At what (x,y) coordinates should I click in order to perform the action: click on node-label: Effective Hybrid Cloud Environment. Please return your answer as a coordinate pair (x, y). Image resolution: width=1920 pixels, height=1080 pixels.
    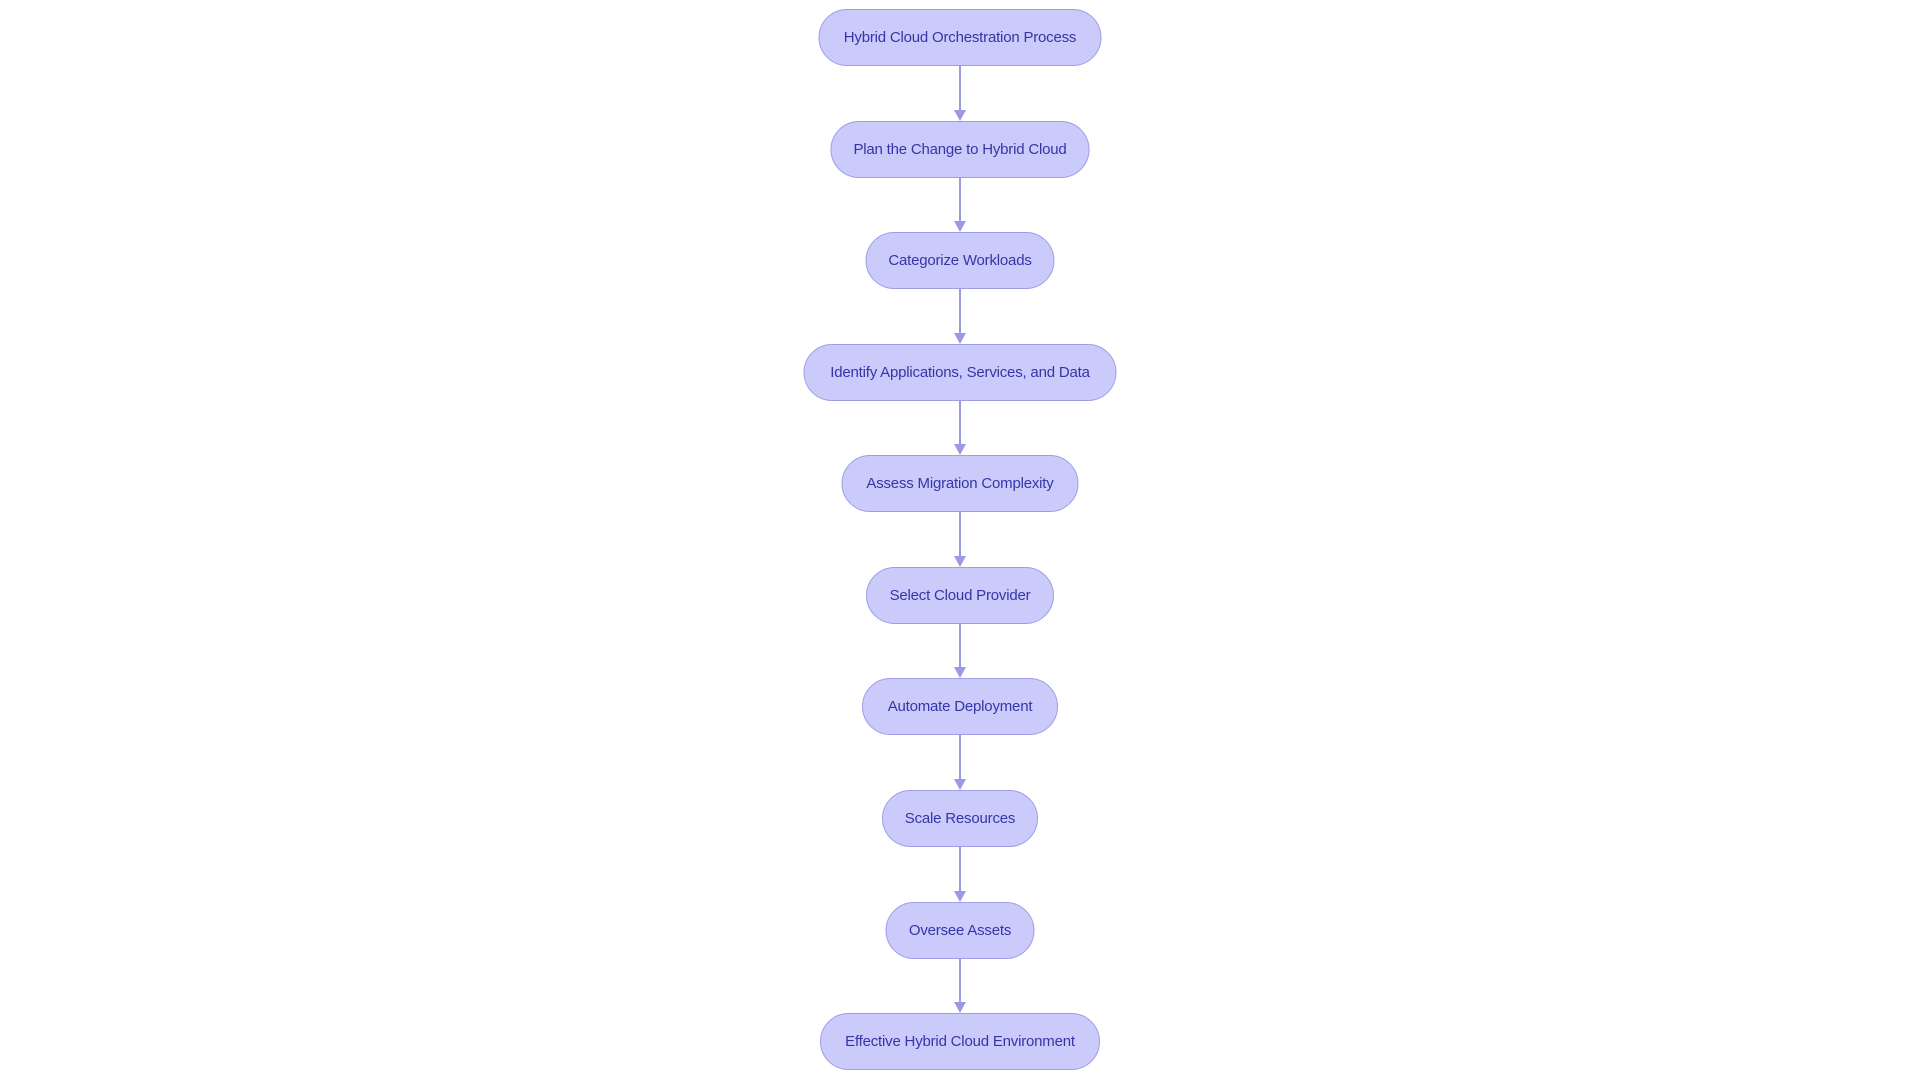
    Looking at the image, I should click on (960, 1041).